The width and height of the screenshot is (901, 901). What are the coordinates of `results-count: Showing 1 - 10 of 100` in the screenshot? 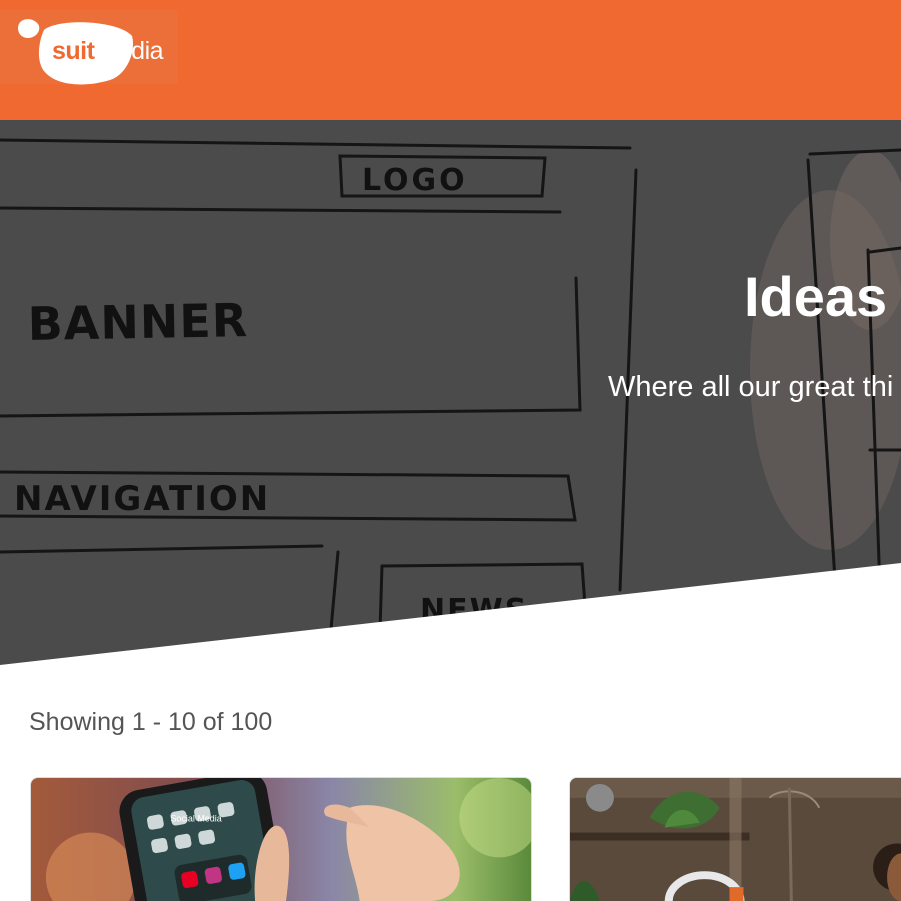 It's located at (151, 722).